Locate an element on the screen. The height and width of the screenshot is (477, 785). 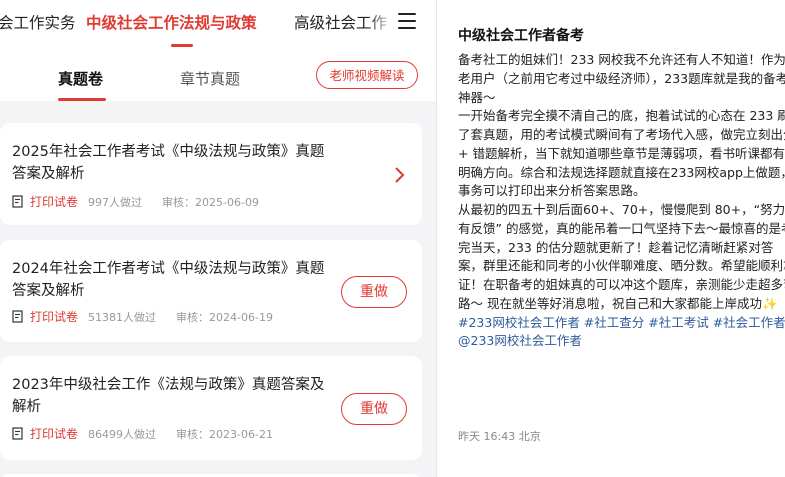
paper-meta: 打印试卷 51381人做过 审核：2024-06-19 is located at coordinates (142, 316).